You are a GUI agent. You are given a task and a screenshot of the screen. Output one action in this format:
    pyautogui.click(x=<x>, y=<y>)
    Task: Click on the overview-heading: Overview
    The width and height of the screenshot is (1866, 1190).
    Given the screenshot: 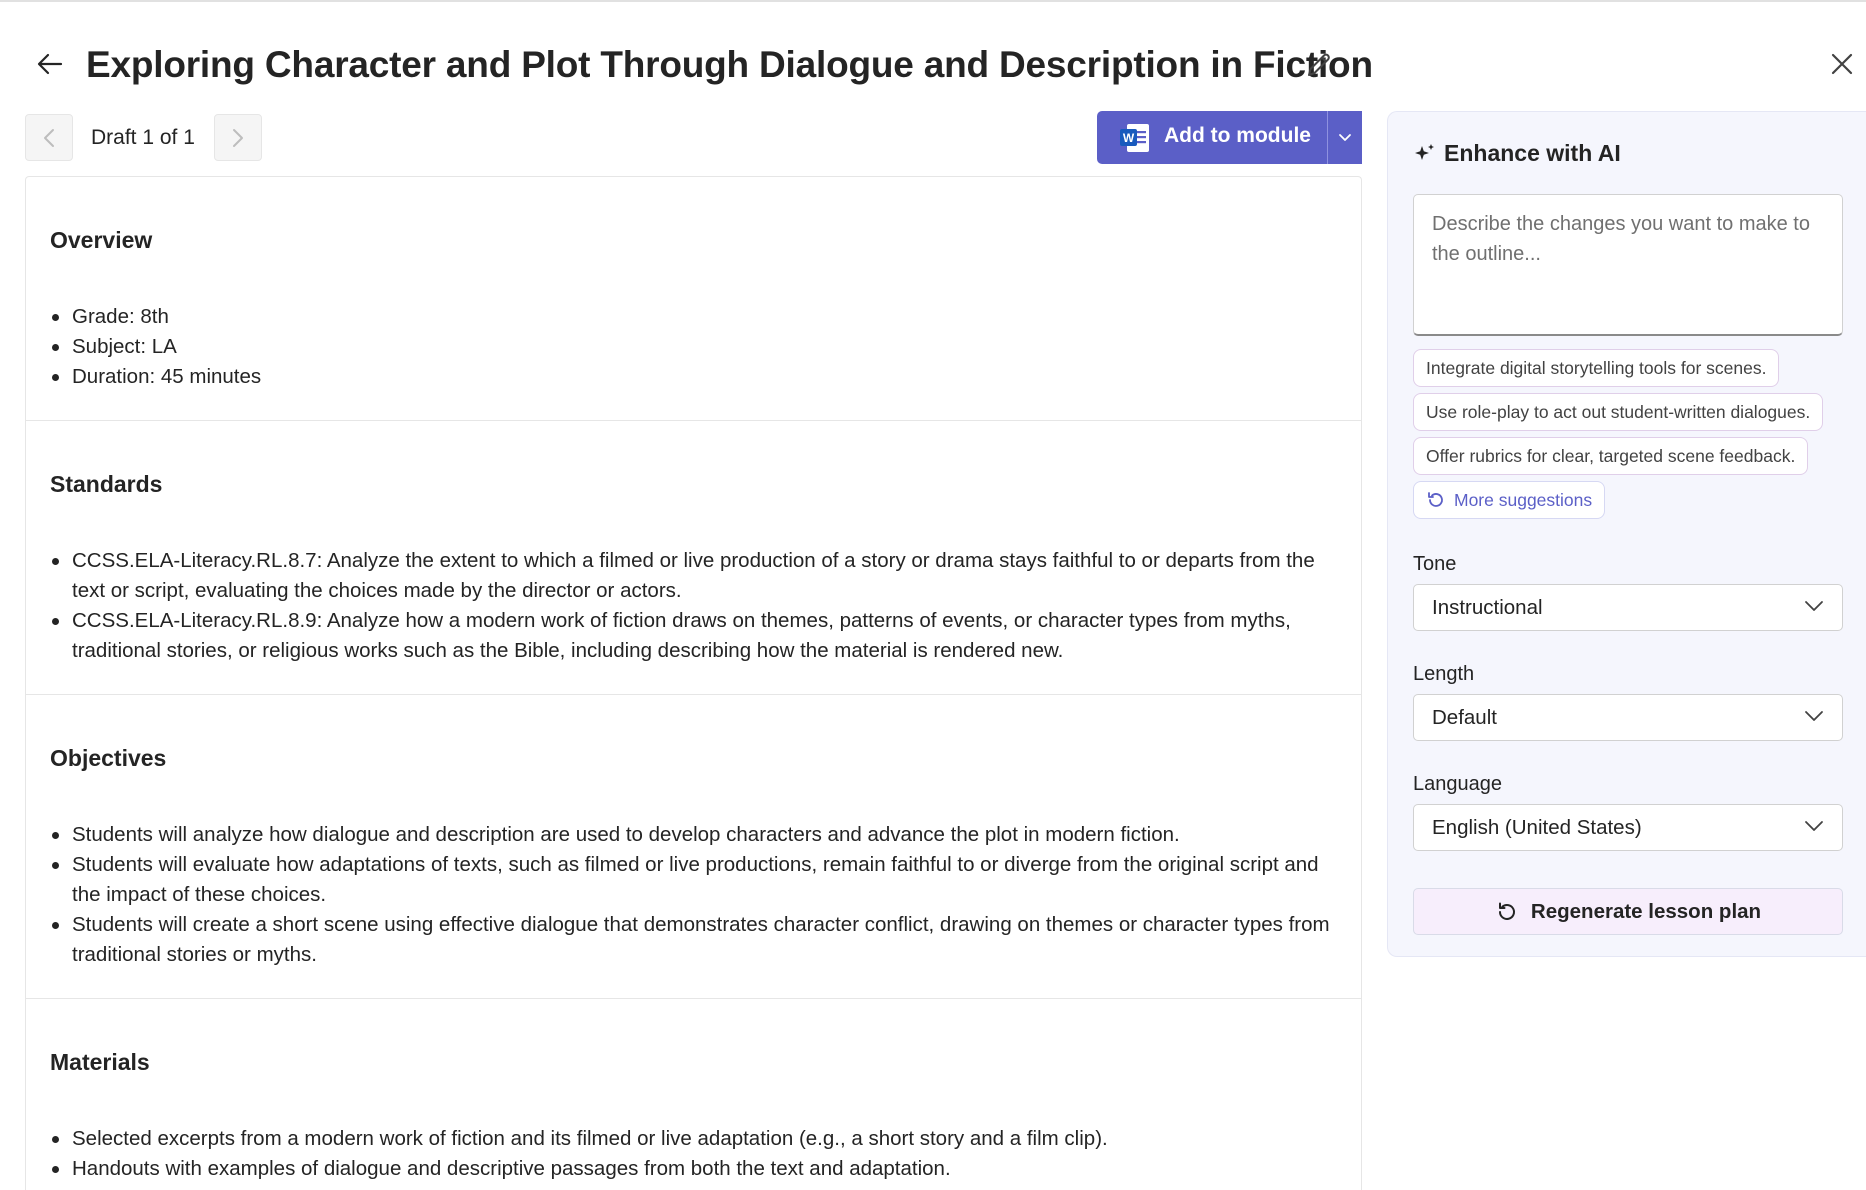 What is the action you would take?
    pyautogui.click(x=101, y=240)
    